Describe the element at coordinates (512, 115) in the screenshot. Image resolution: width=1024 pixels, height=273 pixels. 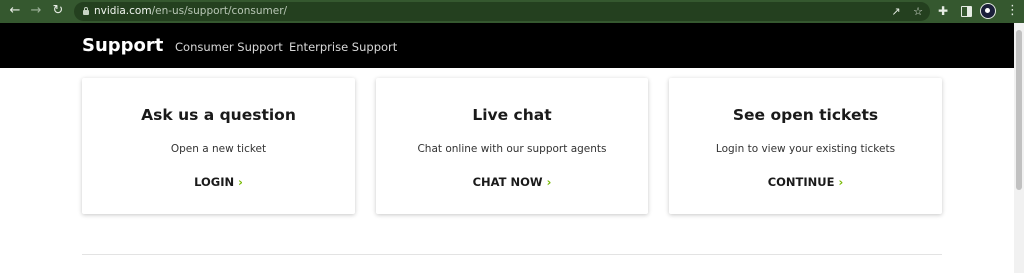
I see `card-title: Live chat` at that location.